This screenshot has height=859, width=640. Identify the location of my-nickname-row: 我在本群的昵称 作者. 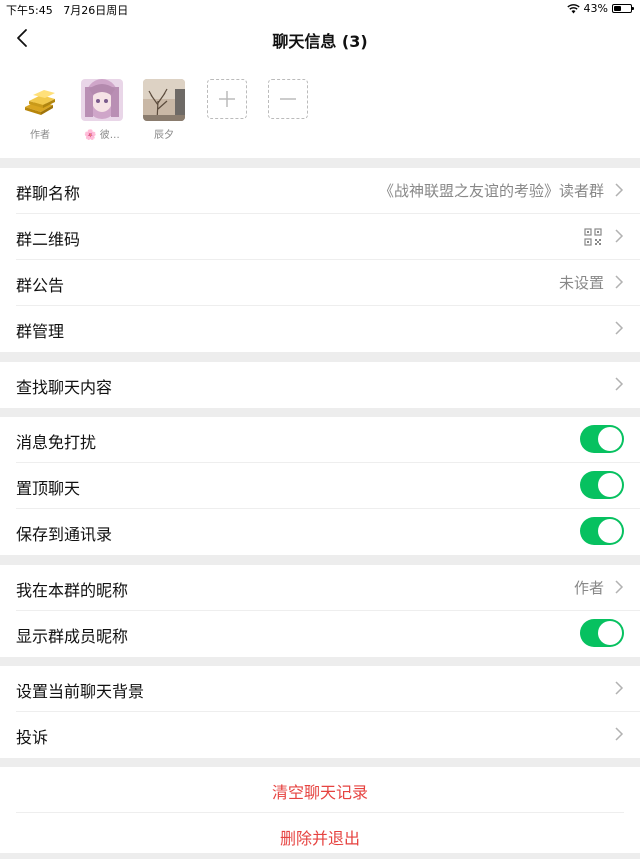
(328, 588).